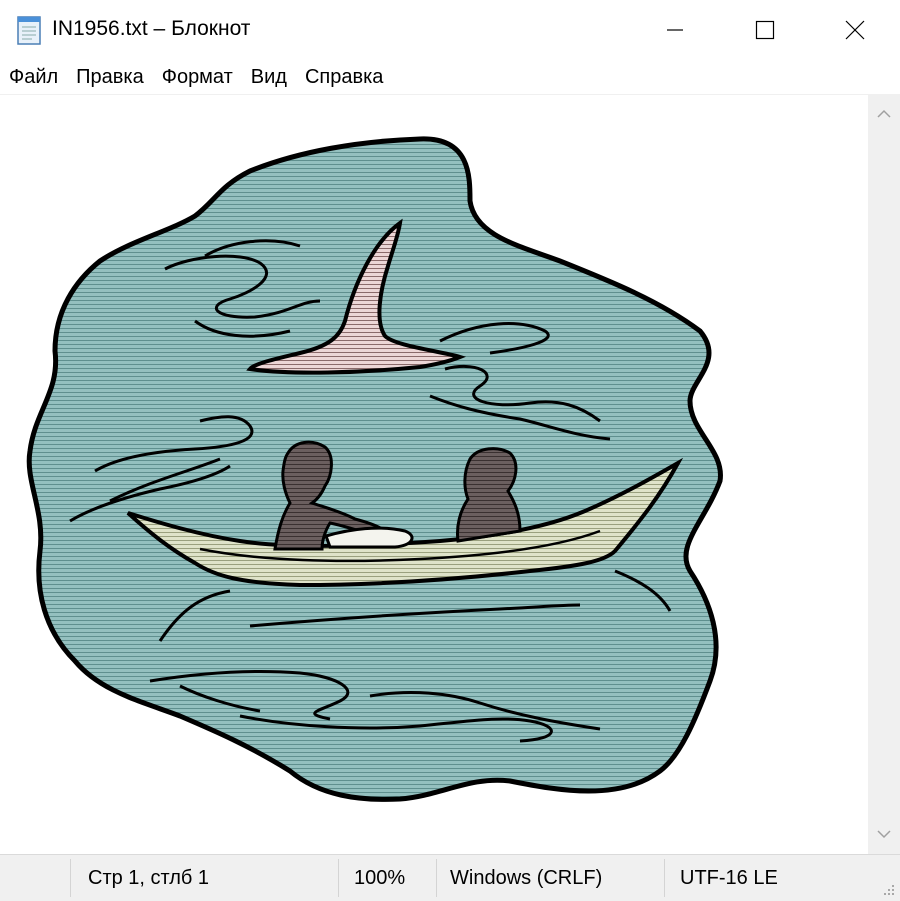 The height and width of the screenshot is (901, 900). What do you see at coordinates (729, 878) in the screenshot?
I see `encoding-type: UTF-16 LE` at bounding box center [729, 878].